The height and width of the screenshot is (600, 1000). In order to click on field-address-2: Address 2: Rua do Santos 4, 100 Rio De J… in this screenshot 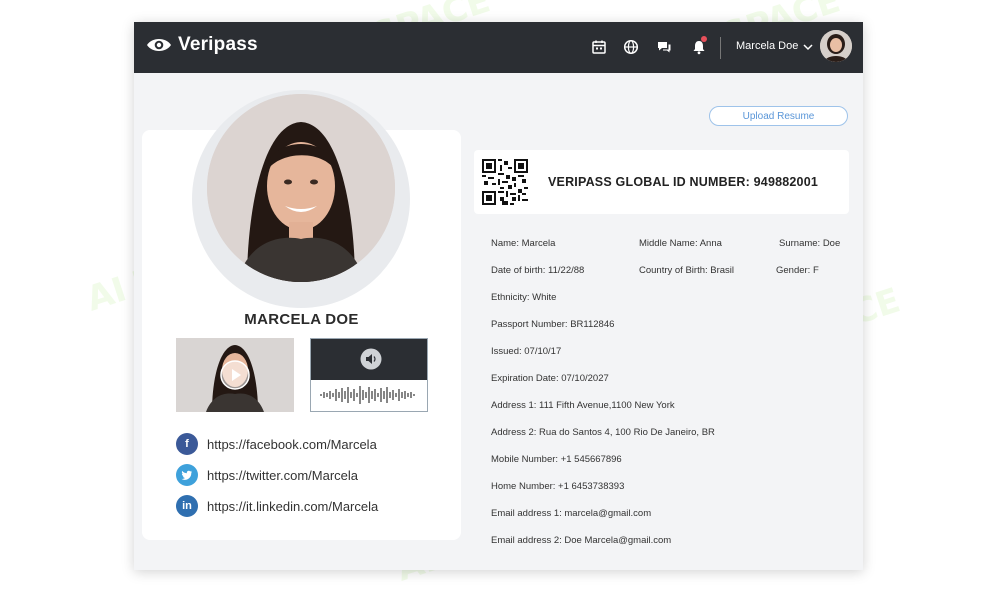, I will do `click(603, 432)`.